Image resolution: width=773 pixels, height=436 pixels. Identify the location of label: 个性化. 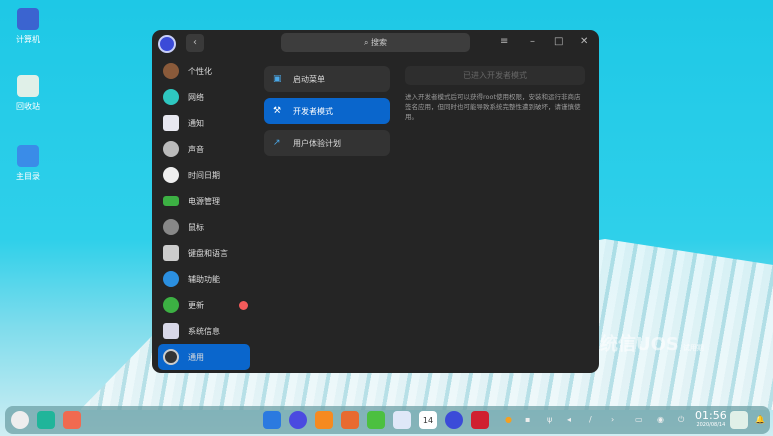
(200, 71).